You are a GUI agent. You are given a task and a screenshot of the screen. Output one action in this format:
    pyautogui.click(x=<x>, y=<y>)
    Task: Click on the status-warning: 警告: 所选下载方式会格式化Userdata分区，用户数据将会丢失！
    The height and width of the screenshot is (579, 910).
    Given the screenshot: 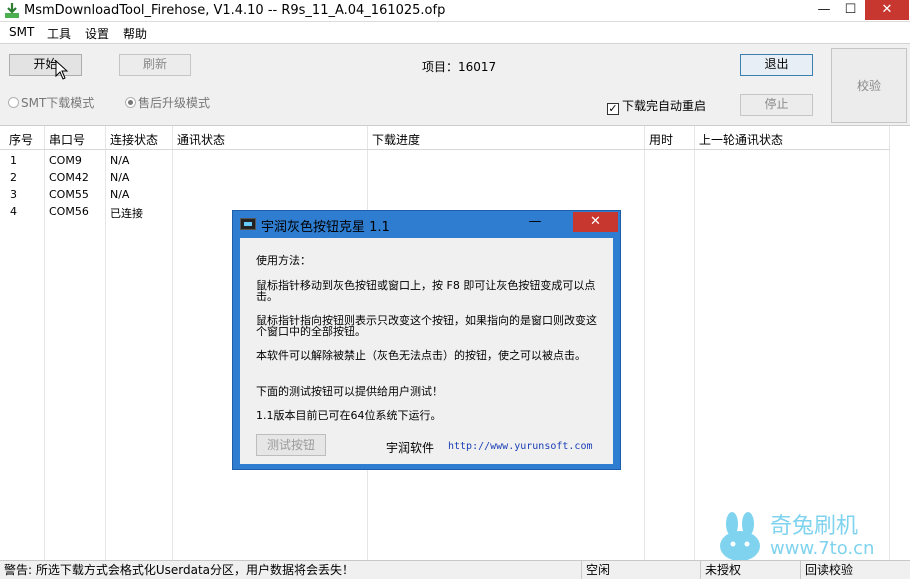 What is the action you would take?
    pyautogui.click(x=291, y=570)
    